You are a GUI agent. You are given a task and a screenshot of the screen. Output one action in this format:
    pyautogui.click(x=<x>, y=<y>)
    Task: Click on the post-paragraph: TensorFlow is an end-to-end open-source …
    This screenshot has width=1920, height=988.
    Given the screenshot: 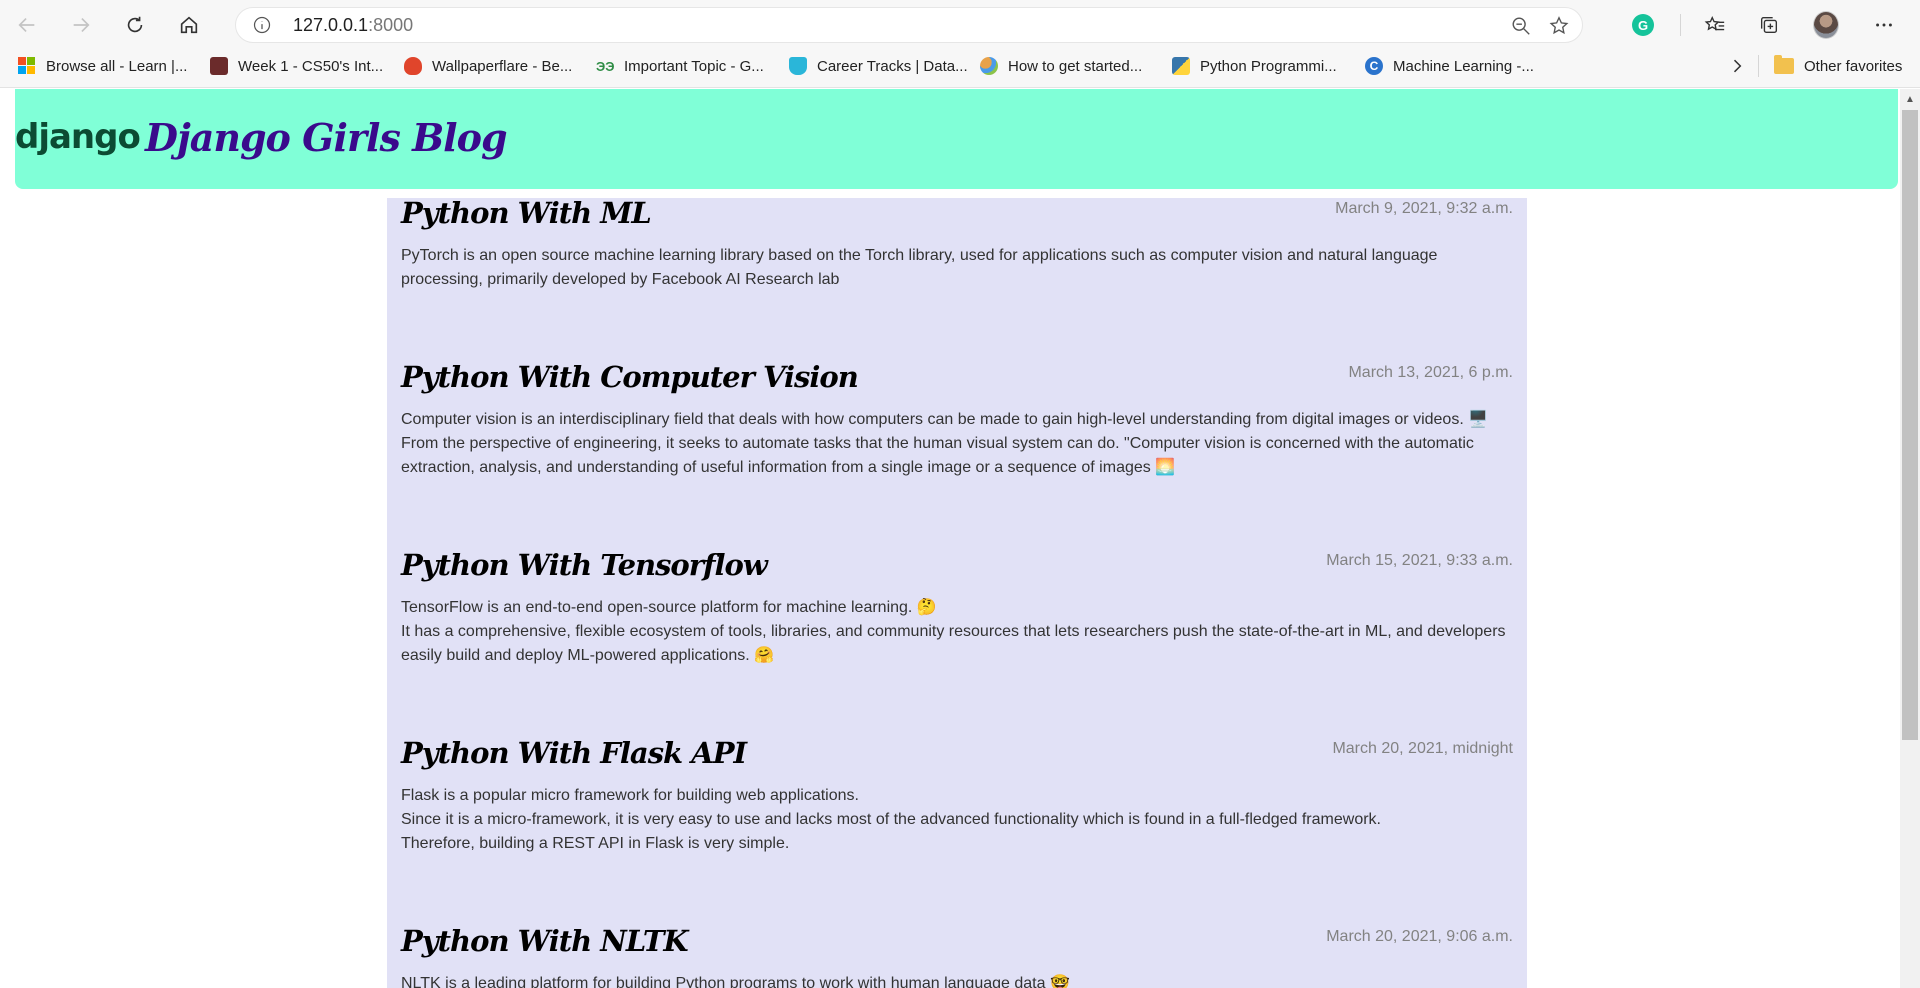 What is the action you would take?
    pyautogui.click(x=669, y=607)
    